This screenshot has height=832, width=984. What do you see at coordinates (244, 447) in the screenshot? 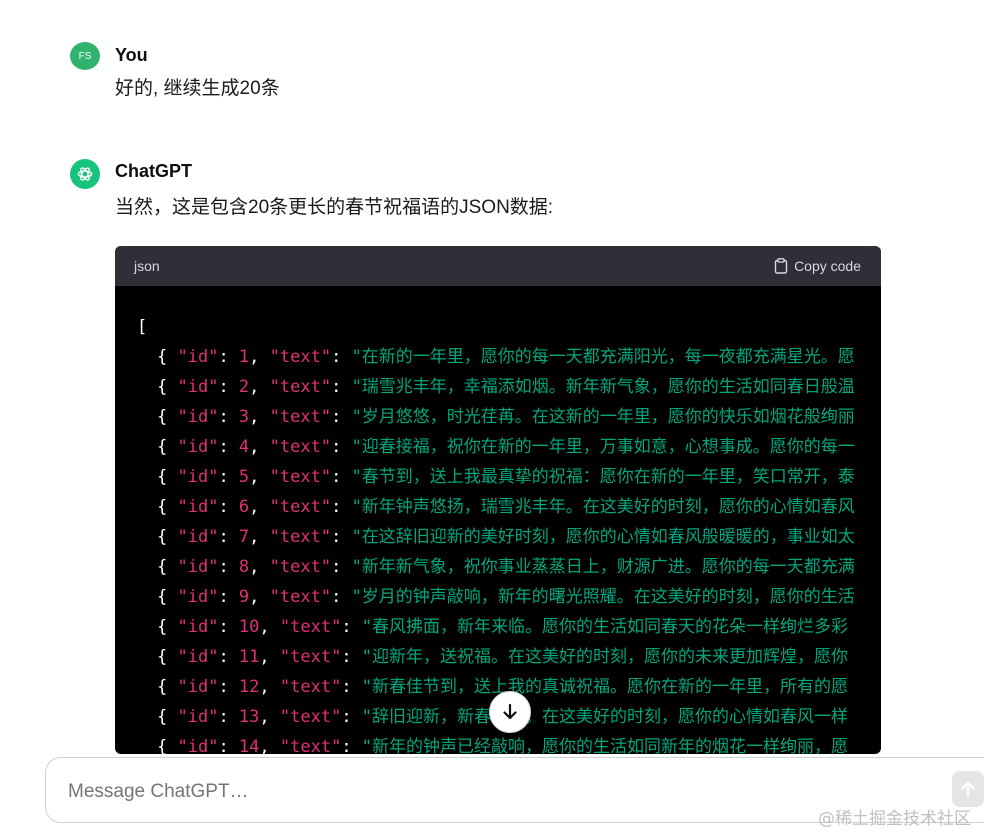
I see `code-id-value: 4` at bounding box center [244, 447].